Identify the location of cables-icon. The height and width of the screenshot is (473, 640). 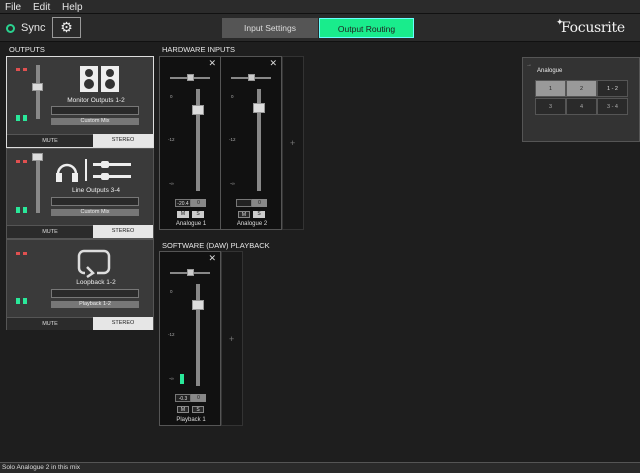
(112, 172).